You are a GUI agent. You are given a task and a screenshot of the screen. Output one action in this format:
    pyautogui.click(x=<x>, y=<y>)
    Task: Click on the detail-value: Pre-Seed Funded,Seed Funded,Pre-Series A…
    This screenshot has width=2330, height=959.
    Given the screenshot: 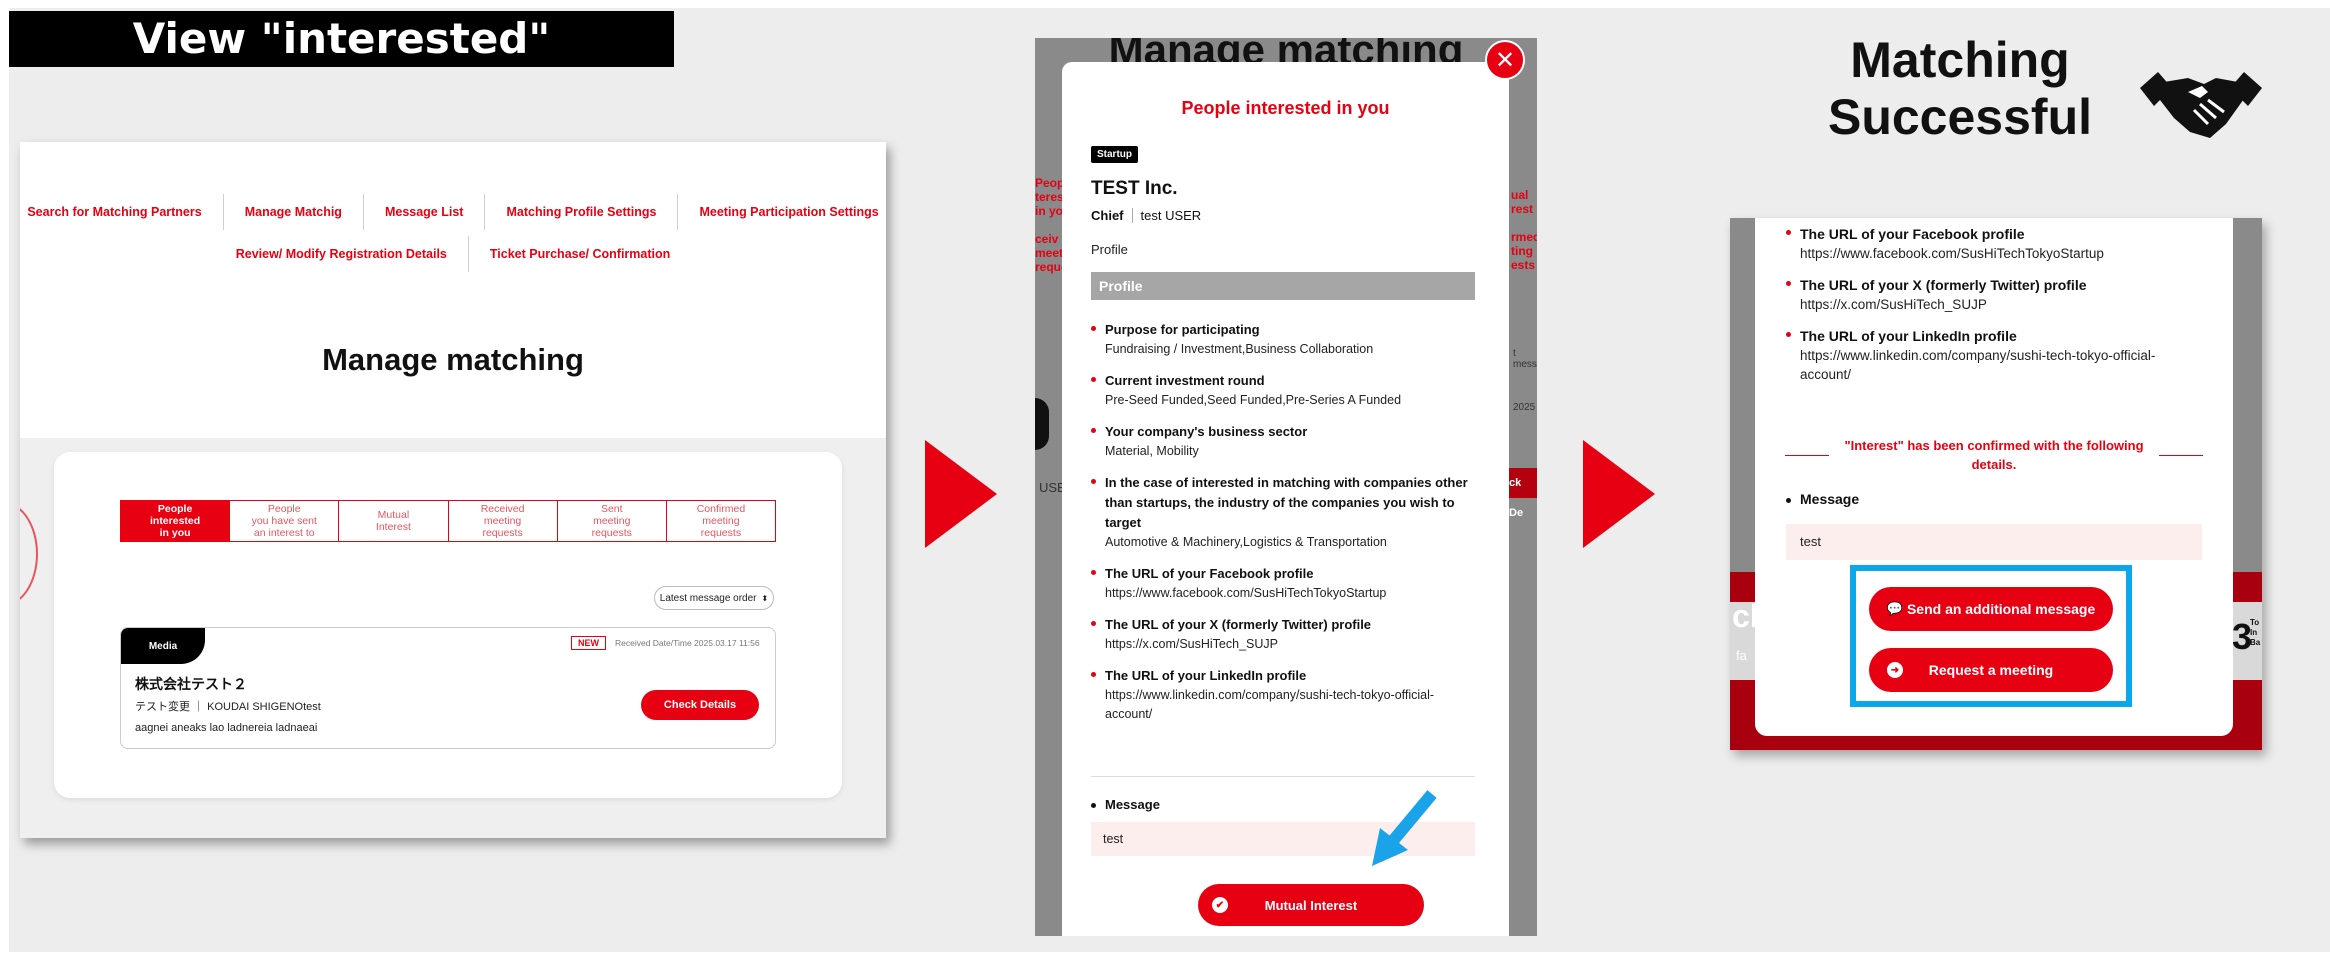 What is the action you would take?
    pyautogui.click(x=1253, y=400)
    